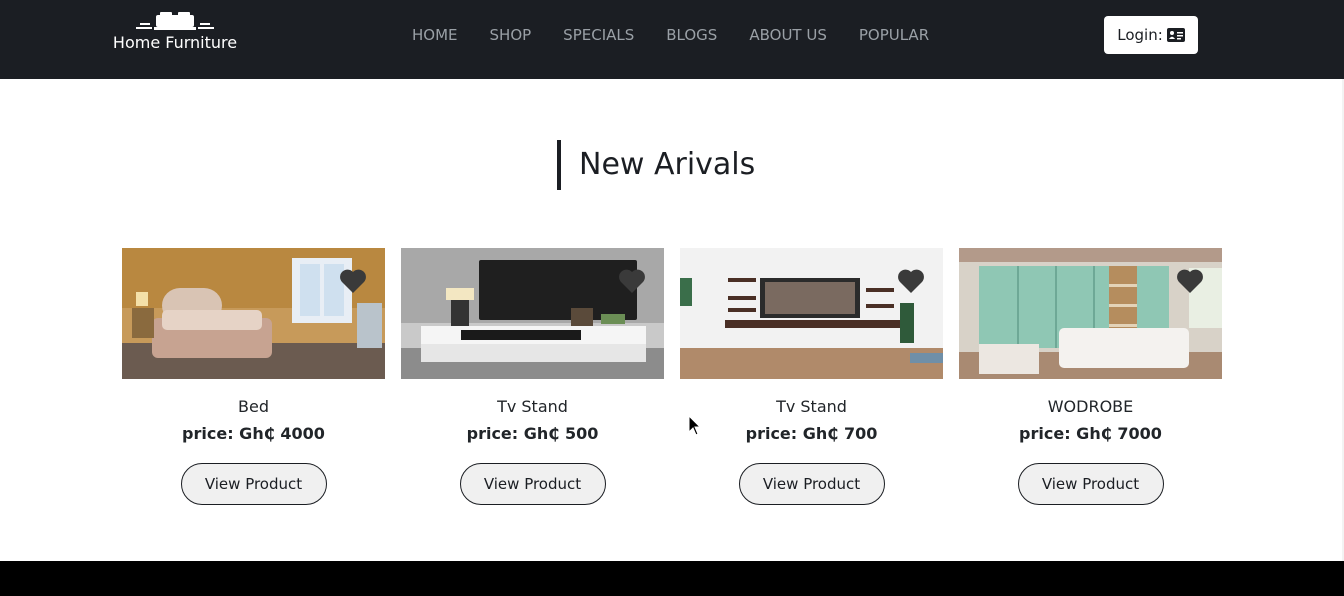  I want to click on product-name: Bed, so click(253, 406).